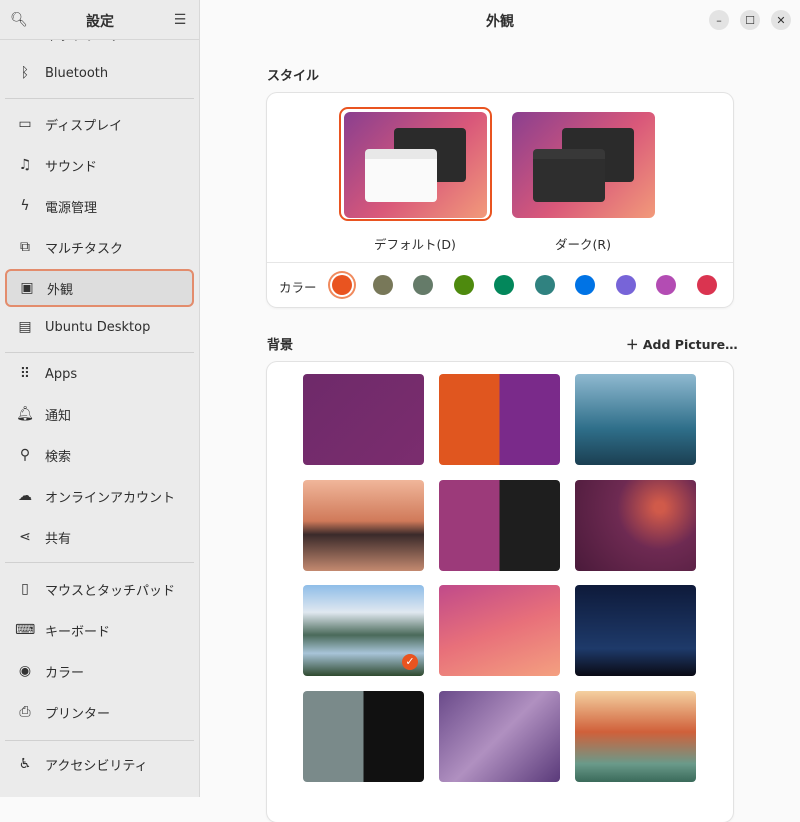 Image resolution: width=800 pixels, height=822 pixels. Describe the element at coordinates (99, 206) in the screenshot. I see `sidebar-item: ϟ 電源管理` at that location.